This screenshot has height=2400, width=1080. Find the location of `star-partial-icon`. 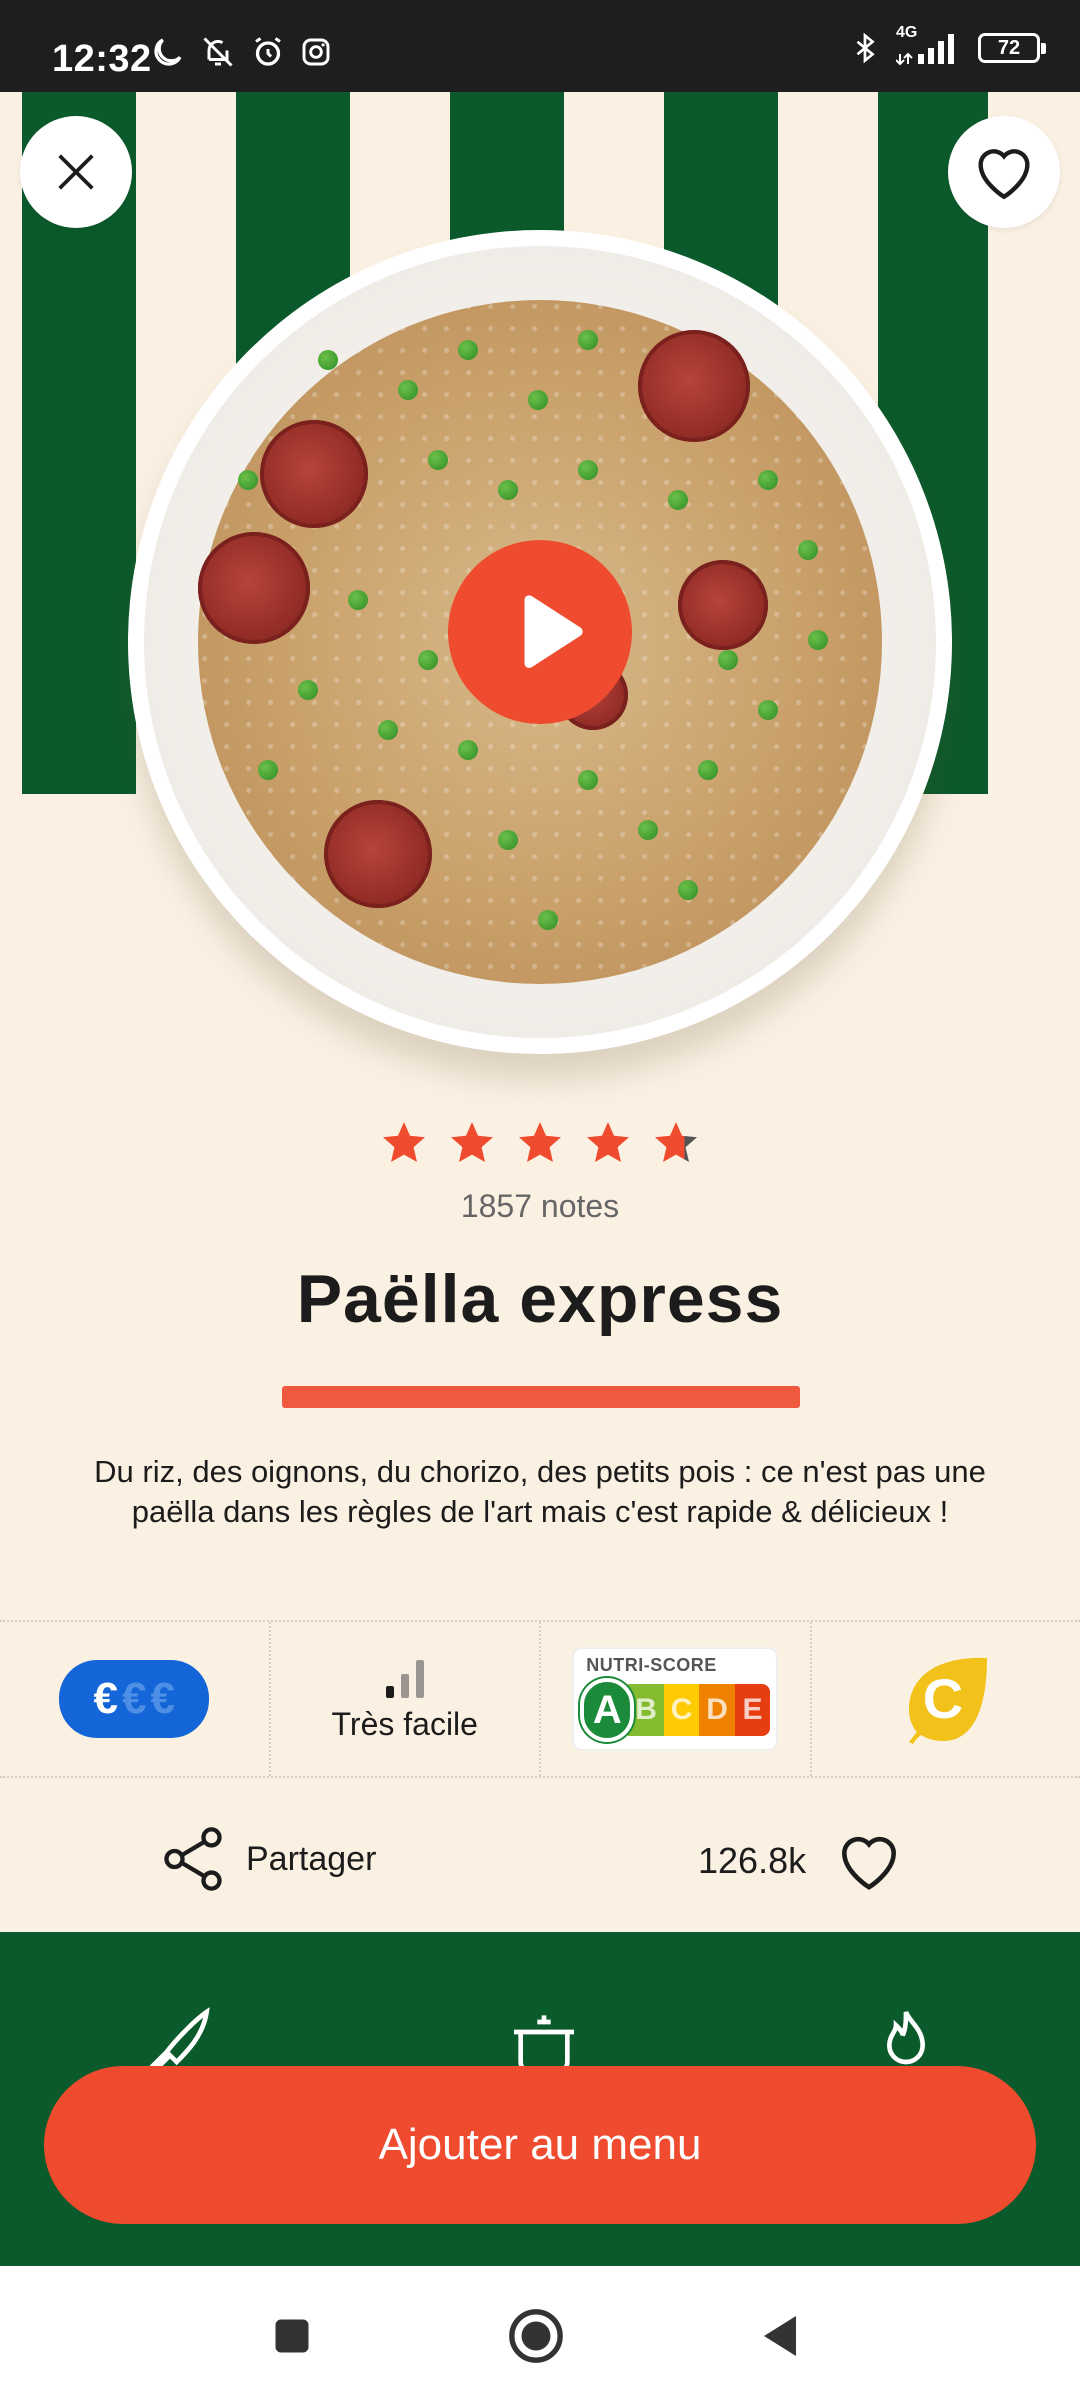

star-partial-icon is located at coordinates (676, 1142).